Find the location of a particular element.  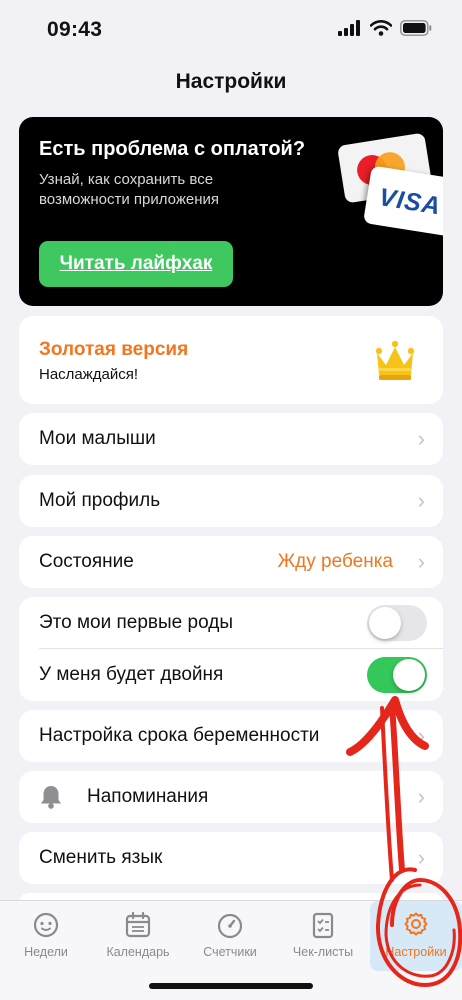

visa-card-image: VISA is located at coordinates (403, 201).